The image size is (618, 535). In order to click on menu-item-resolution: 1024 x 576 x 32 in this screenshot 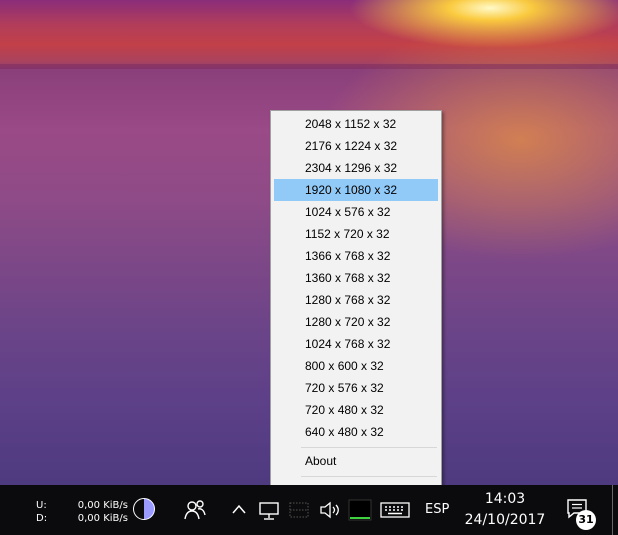, I will do `click(356, 212)`.